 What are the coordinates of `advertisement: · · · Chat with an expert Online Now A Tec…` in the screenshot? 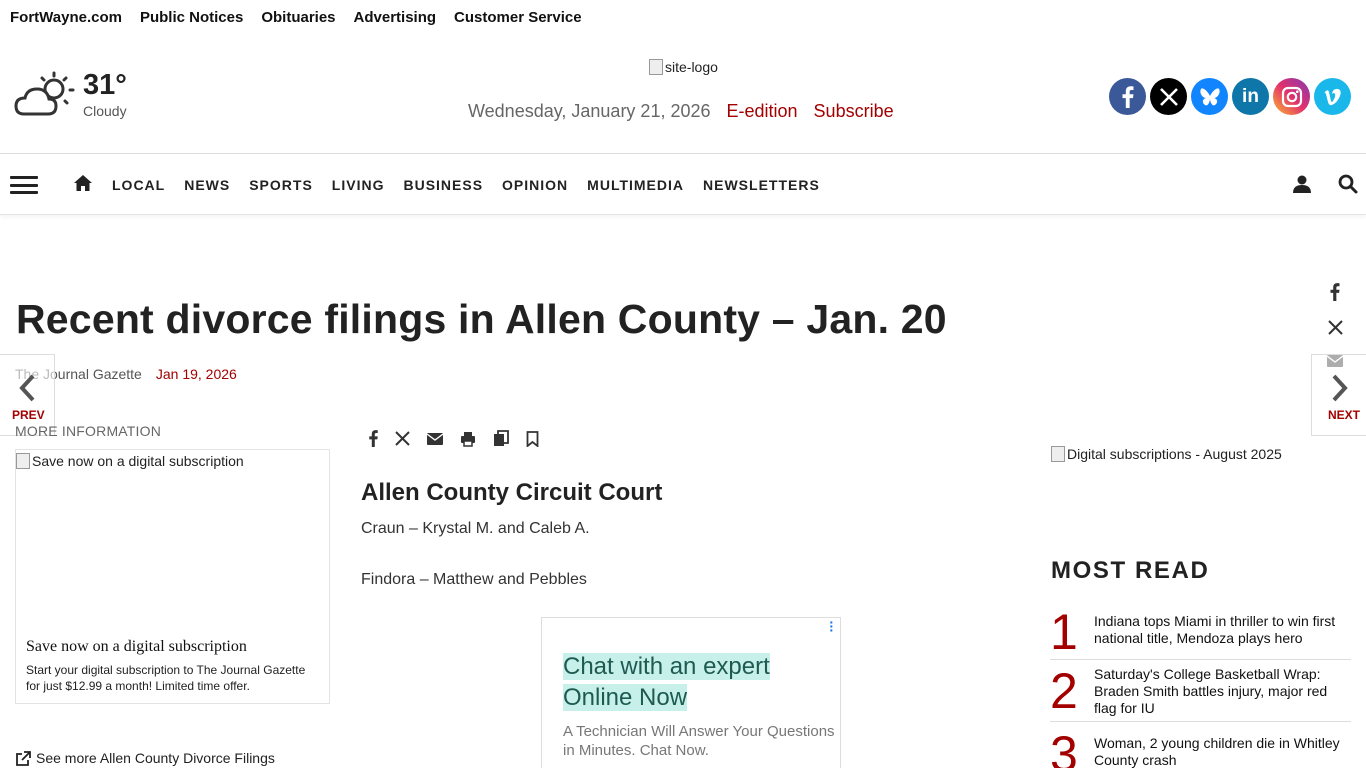 It's located at (691, 691).